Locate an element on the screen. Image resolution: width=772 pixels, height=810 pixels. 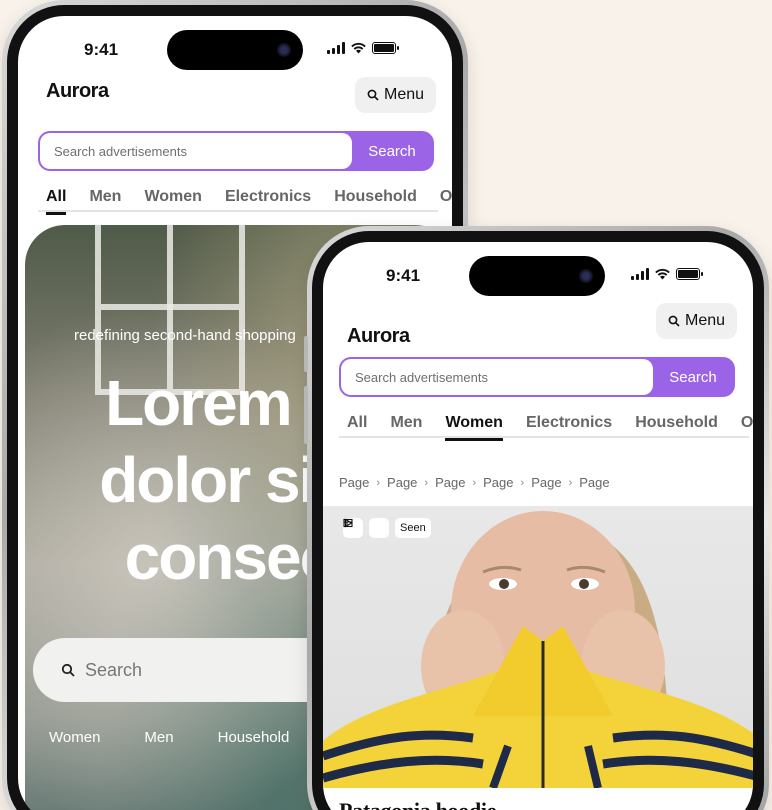
image-controls: Seen is located at coordinates (387, 528).